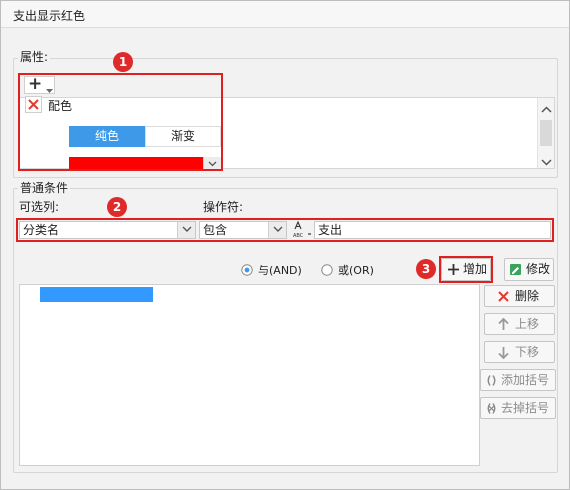  What do you see at coordinates (503, 353) in the screenshot?
I see `arrow-down-icon` at bounding box center [503, 353].